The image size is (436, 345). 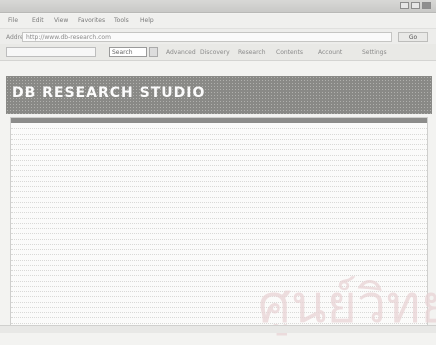 What do you see at coordinates (426, 5) in the screenshot?
I see `close-button` at bounding box center [426, 5].